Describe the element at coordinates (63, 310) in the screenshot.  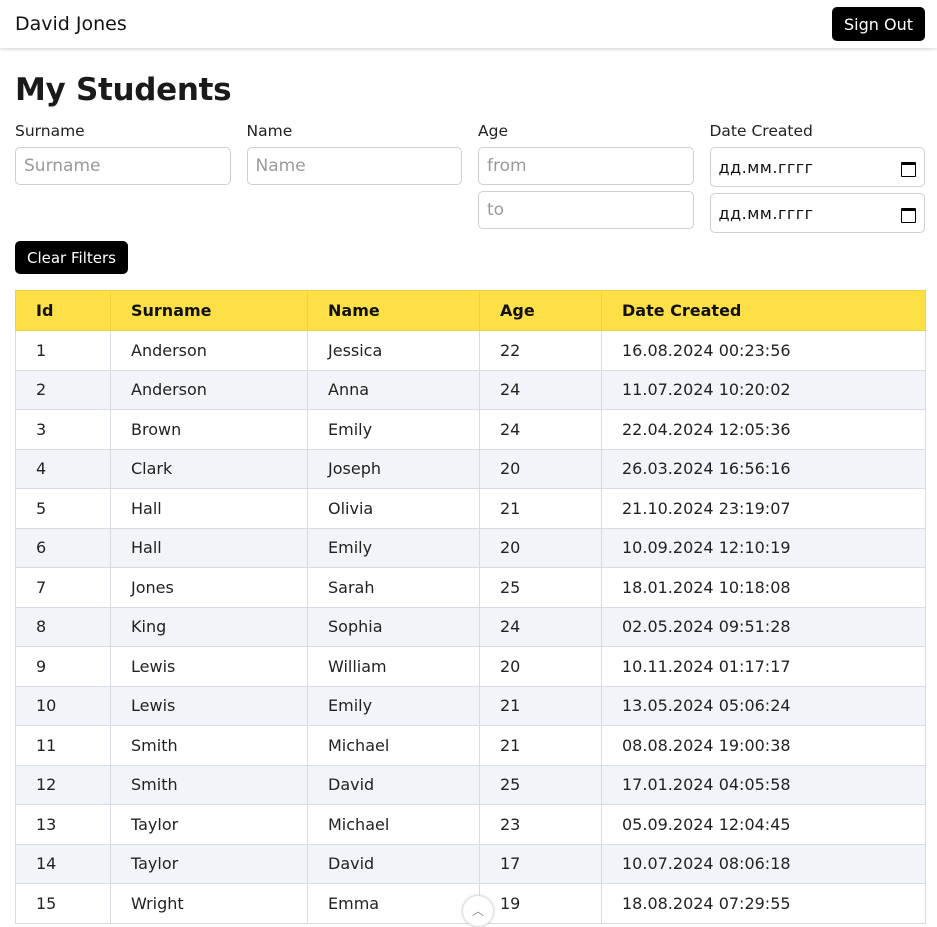
I see `column-header-id: Id` at that location.